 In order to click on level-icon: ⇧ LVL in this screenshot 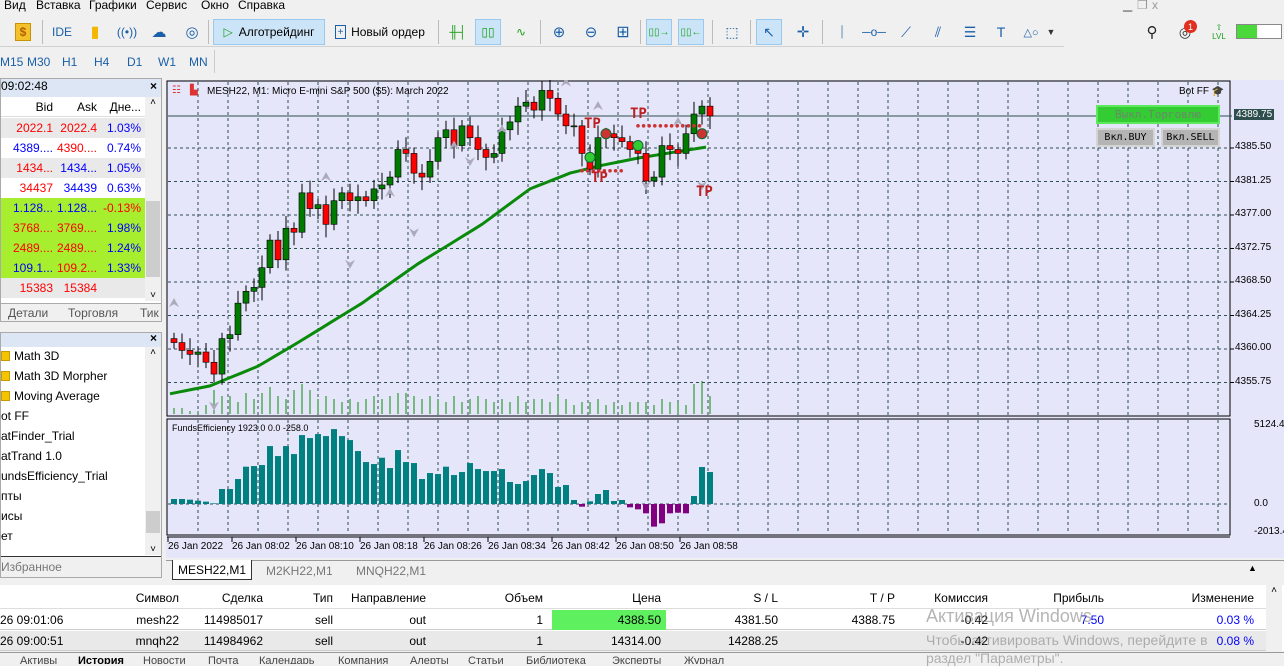, I will do `click(1219, 32)`.